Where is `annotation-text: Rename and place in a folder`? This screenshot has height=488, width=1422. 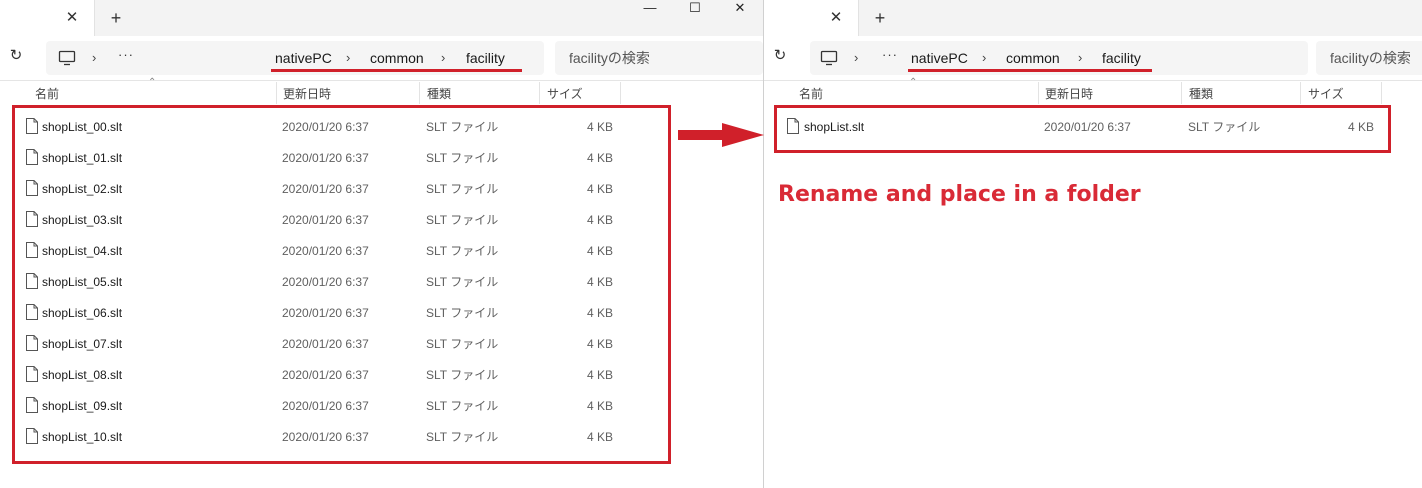 annotation-text: Rename and place in a folder is located at coordinates (959, 194).